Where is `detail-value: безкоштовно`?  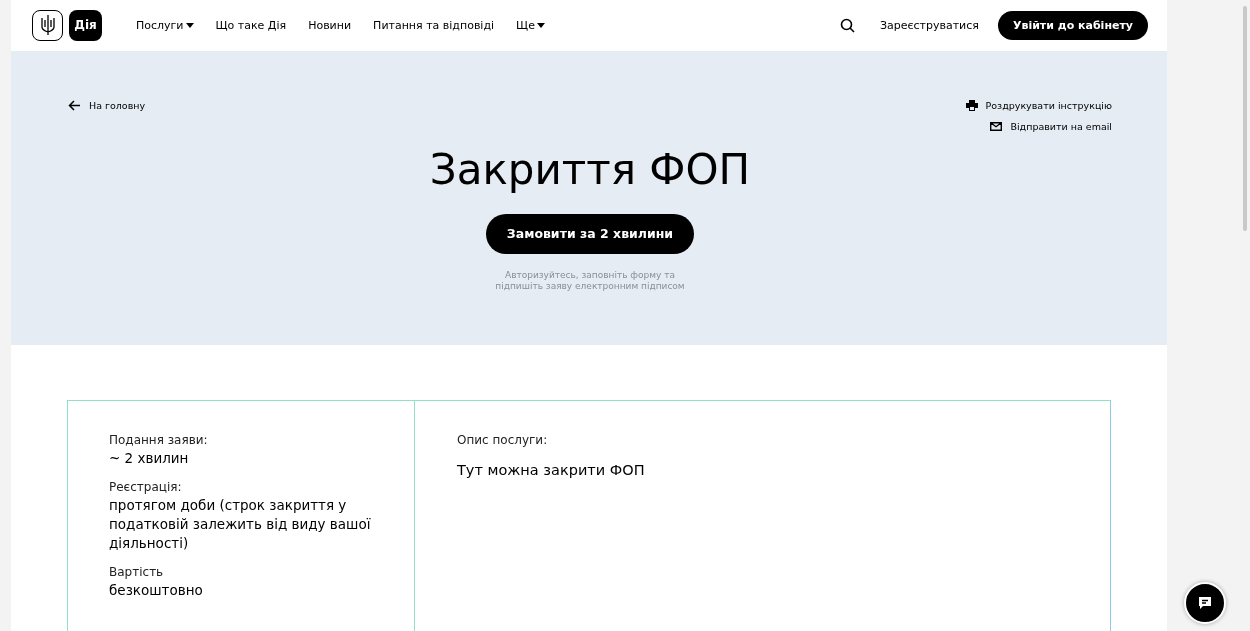
detail-value: безкоштовно is located at coordinates (156, 590).